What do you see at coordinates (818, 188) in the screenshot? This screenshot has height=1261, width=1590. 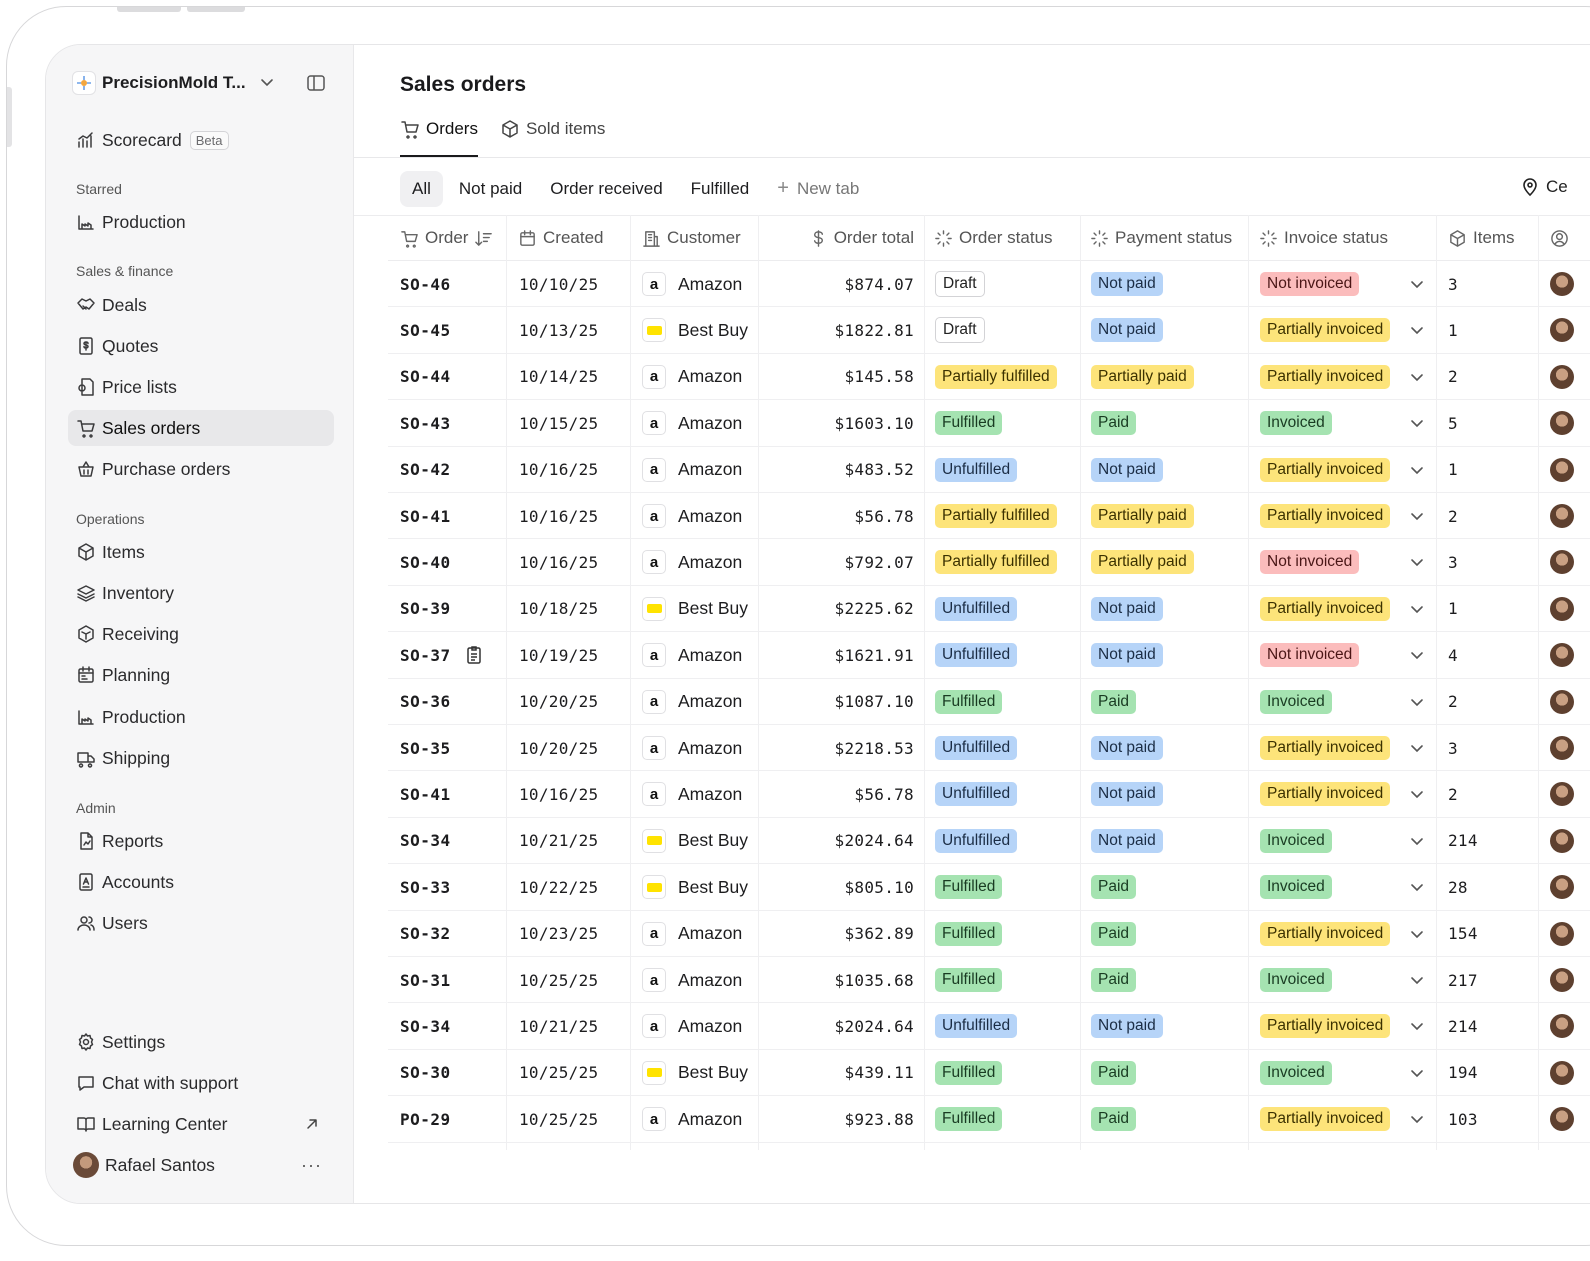 I see `new-tab-button: + New tab` at bounding box center [818, 188].